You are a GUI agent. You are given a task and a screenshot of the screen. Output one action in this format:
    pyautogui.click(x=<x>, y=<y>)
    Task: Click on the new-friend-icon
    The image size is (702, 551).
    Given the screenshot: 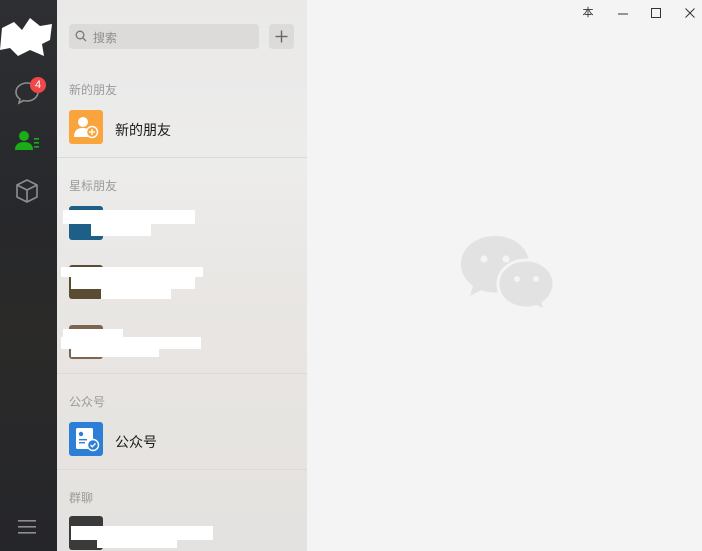 What is the action you would take?
    pyautogui.click(x=86, y=127)
    